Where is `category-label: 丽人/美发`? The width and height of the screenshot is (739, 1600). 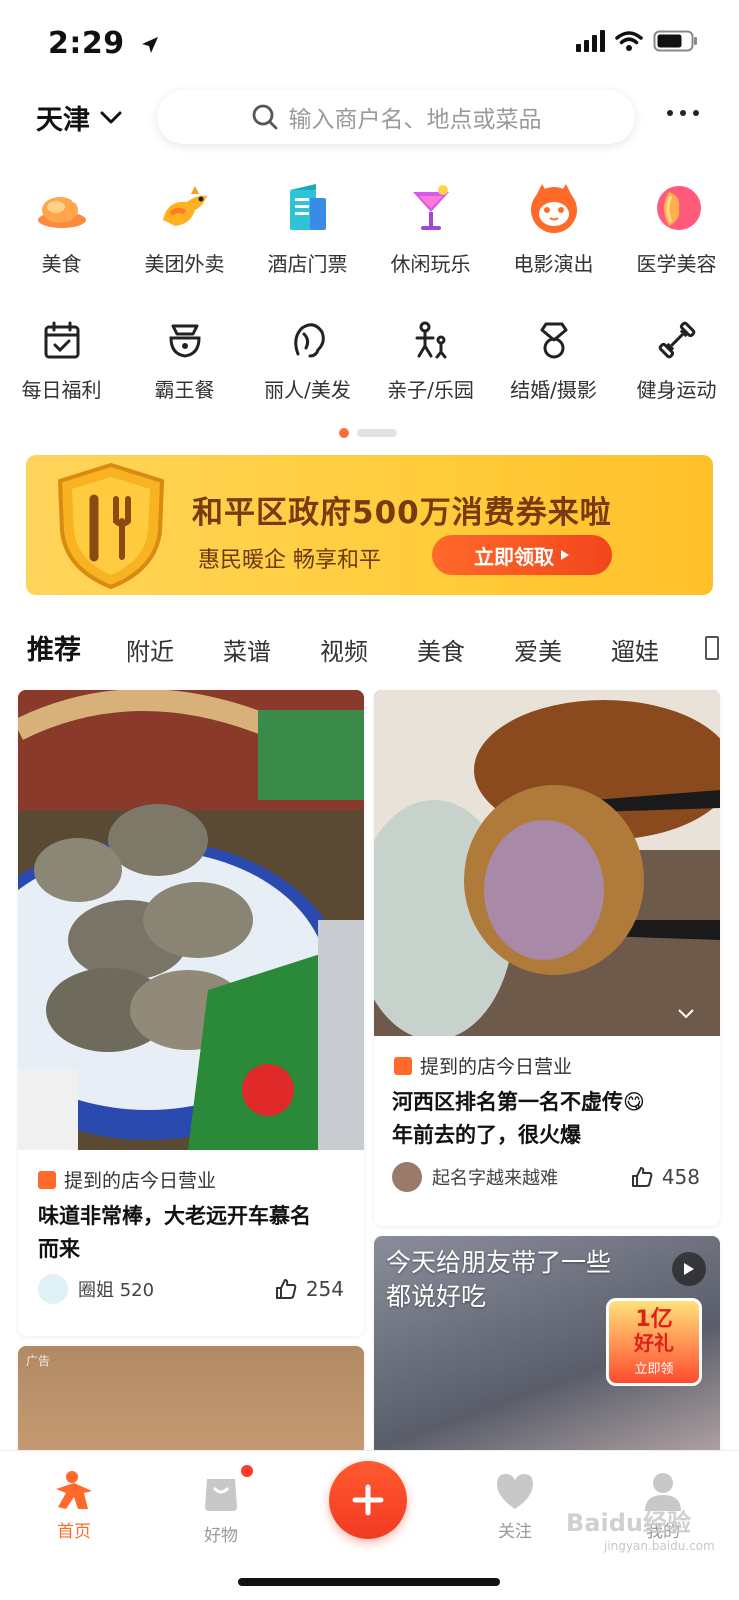 category-label: 丽人/美发 is located at coordinates (307, 390).